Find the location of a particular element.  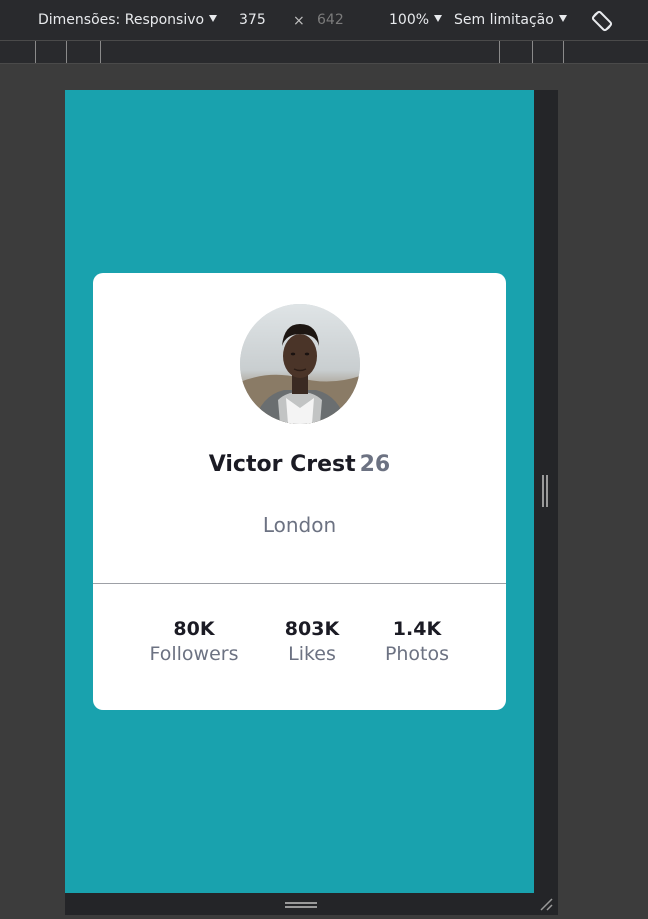

media-query-ruler is located at coordinates (324, 52).